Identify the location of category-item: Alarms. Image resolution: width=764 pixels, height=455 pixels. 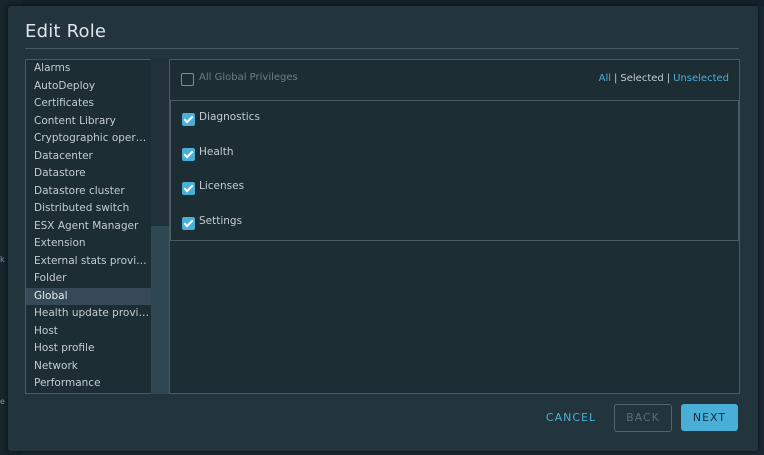
(89, 69).